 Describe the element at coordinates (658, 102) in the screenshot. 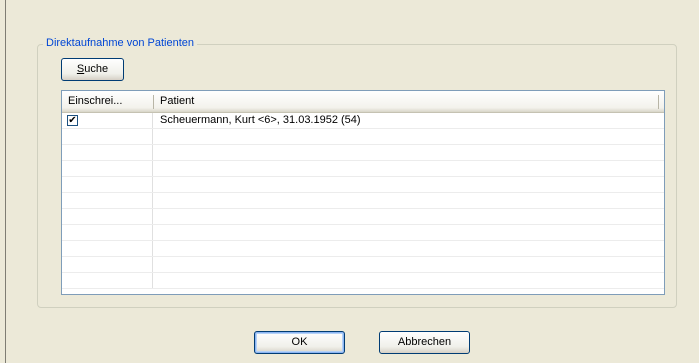

I see `column-divider` at that location.